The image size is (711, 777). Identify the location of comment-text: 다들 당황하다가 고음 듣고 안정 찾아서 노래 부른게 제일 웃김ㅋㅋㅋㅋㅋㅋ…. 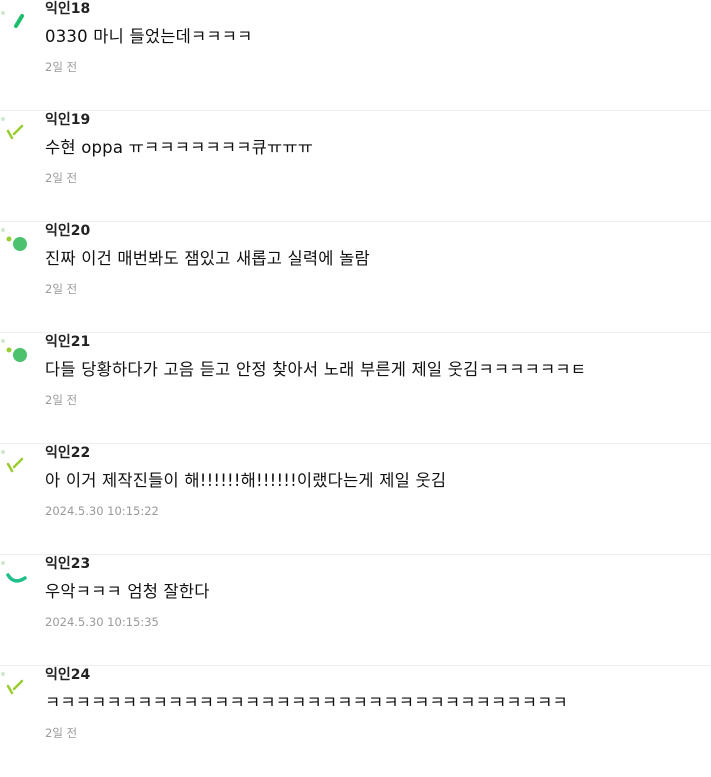
(316, 369).